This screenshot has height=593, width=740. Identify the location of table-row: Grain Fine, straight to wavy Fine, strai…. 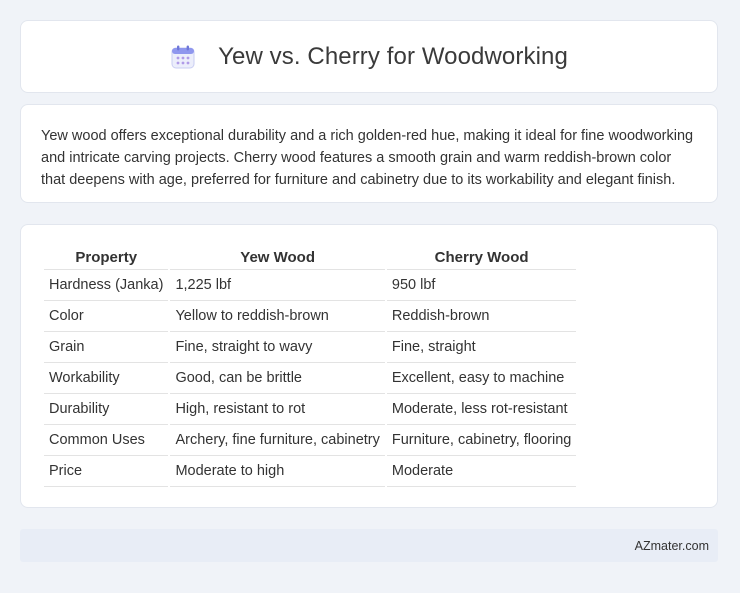
(310, 347).